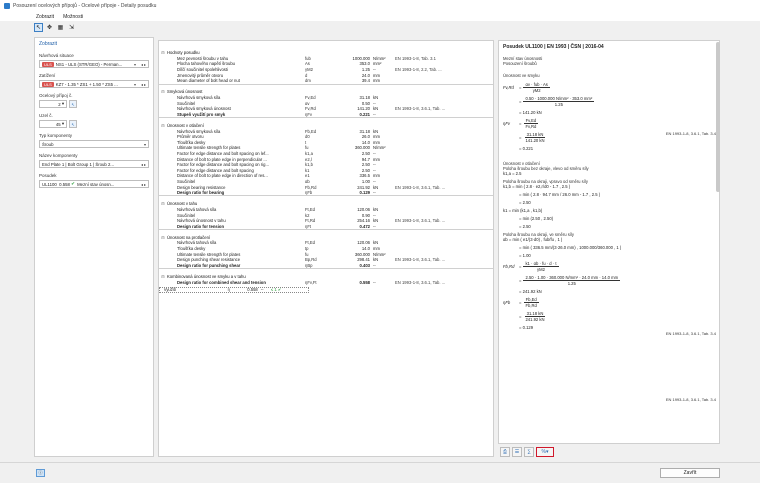 Image resolution: width=760 pixels, height=483 pixels. I want to click on node-select: 45 ▾, so click(53, 124).